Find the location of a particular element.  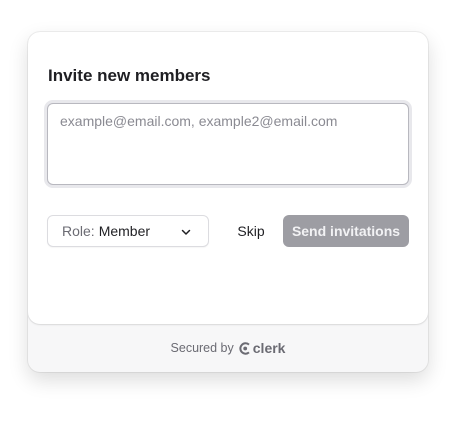

clerk-logo-icon is located at coordinates (244, 348).